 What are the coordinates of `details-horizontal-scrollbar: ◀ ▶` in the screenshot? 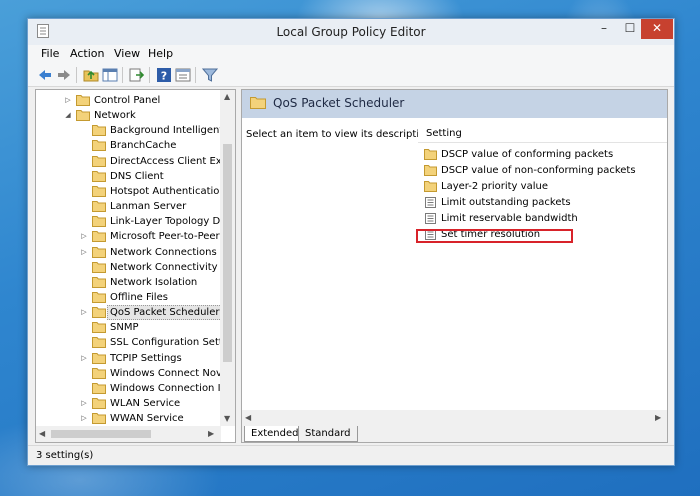 It's located at (454, 418).